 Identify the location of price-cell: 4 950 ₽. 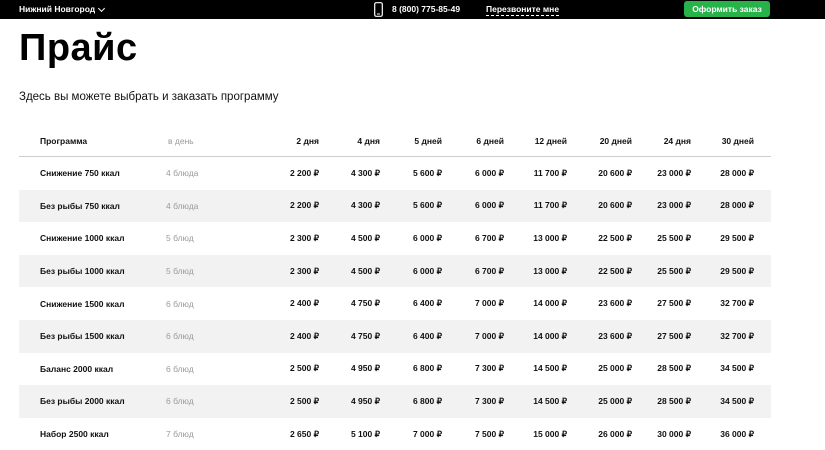
(365, 400).